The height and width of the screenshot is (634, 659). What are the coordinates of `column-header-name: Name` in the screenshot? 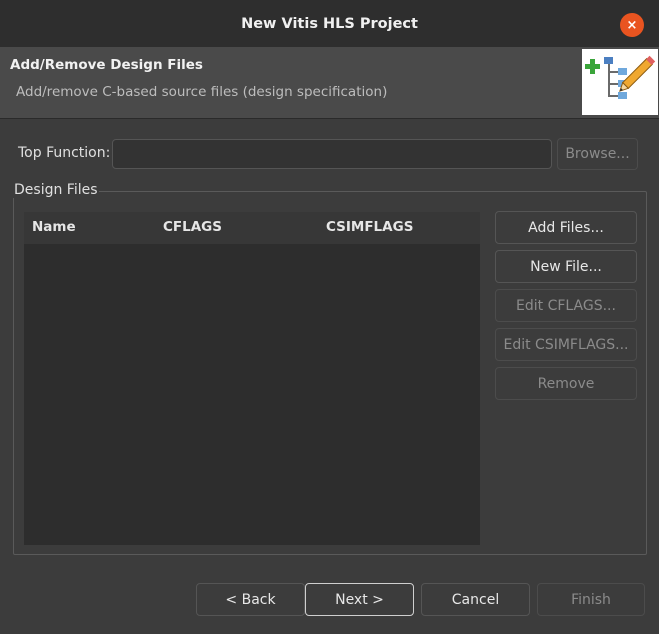 It's located at (54, 227).